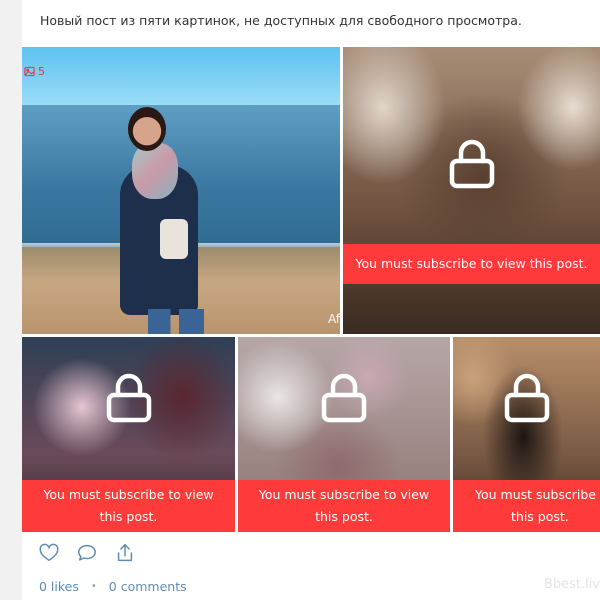 Image resolution: width=600 pixels, height=600 pixels. I want to click on photo-person-legs, so click(176, 321).